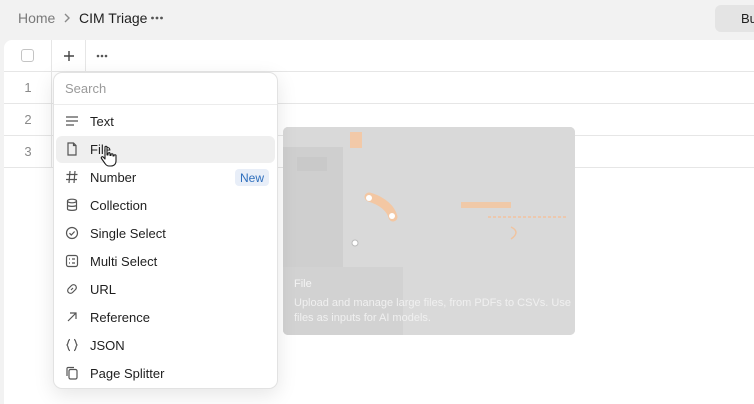 This screenshot has height=404, width=754. I want to click on add-column-button, so click(69, 56).